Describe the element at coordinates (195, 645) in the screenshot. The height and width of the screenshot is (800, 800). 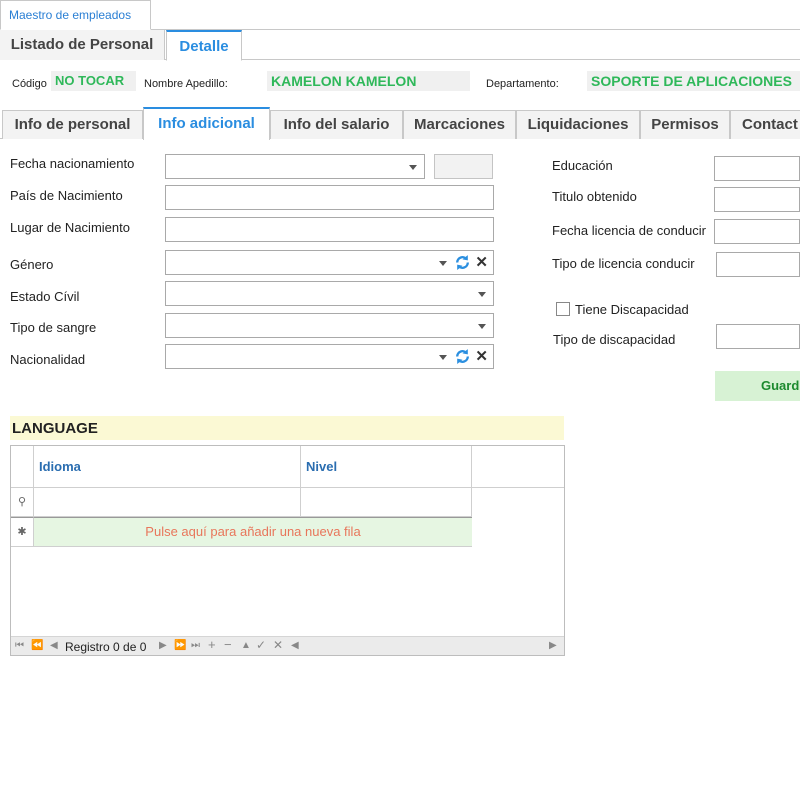
I see `last-page-icon: ⏭` at that location.